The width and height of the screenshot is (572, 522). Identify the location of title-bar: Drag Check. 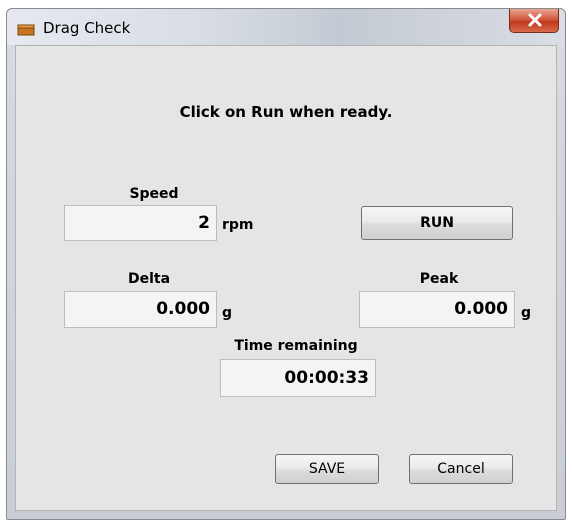
(286, 27).